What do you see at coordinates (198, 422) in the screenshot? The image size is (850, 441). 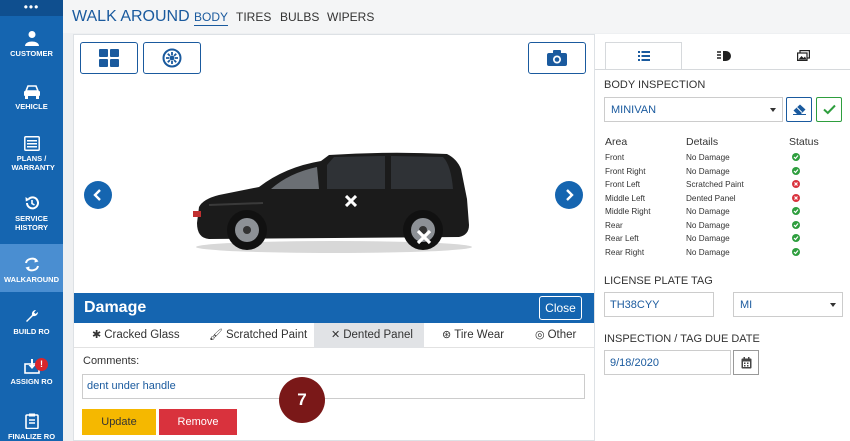 I see `remove-button: Remove` at bounding box center [198, 422].